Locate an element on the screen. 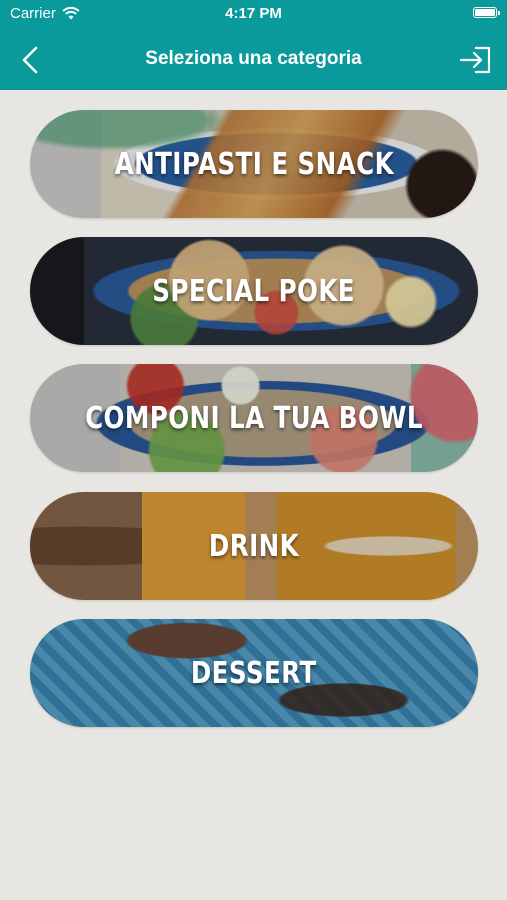  category-componi-la-tua-bowl: COMPONI LA TUA BOWL is located at coordinates (254, 418).